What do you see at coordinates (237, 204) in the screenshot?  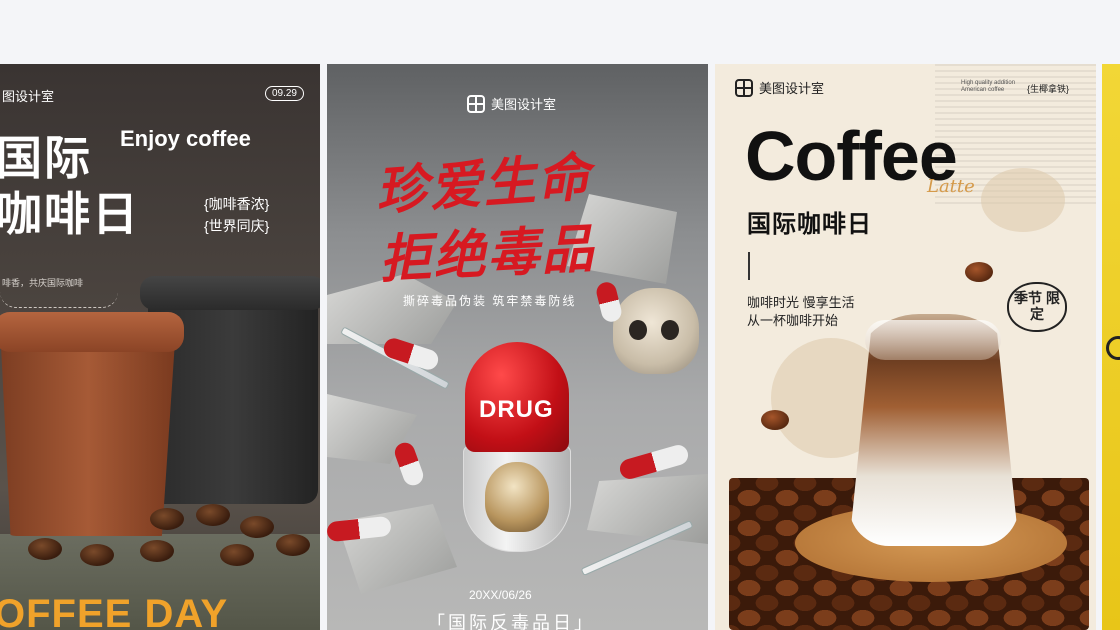 I see `poster-tag: {咖啡香浓}` at bounding box center [237, 204].